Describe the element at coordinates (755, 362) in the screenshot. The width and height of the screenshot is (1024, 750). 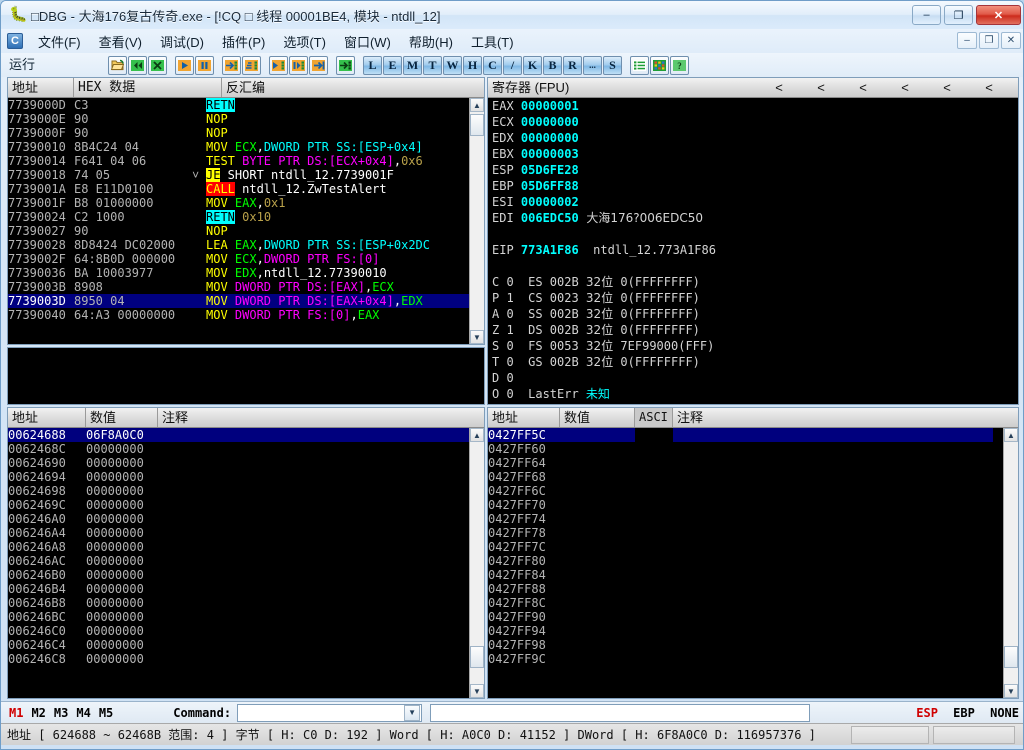
I see `flag-segment-row-t: T 0 GS 002B 32位 0(FFFFFFFF)` at that location.